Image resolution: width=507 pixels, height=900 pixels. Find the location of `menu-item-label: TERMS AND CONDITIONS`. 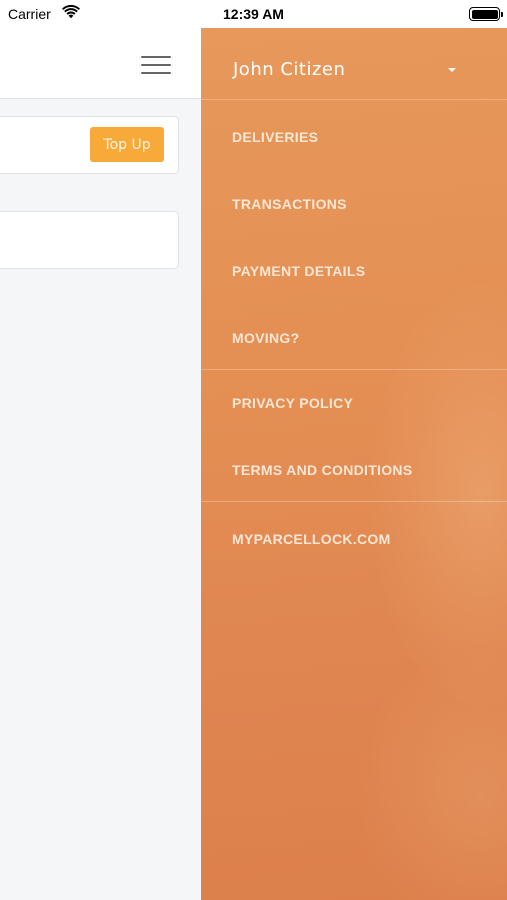

menu-item-label: TERMS AND CONDITIONS is located at coordinates (322, 470).